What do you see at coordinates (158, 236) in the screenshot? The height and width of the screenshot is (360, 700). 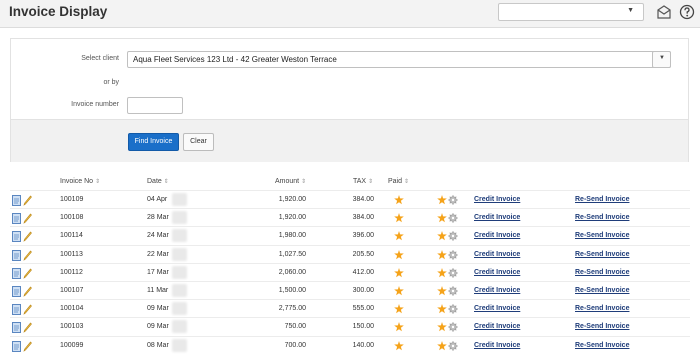 I see `invoice-date: 24 Mar` at bounding box center [158, 236].